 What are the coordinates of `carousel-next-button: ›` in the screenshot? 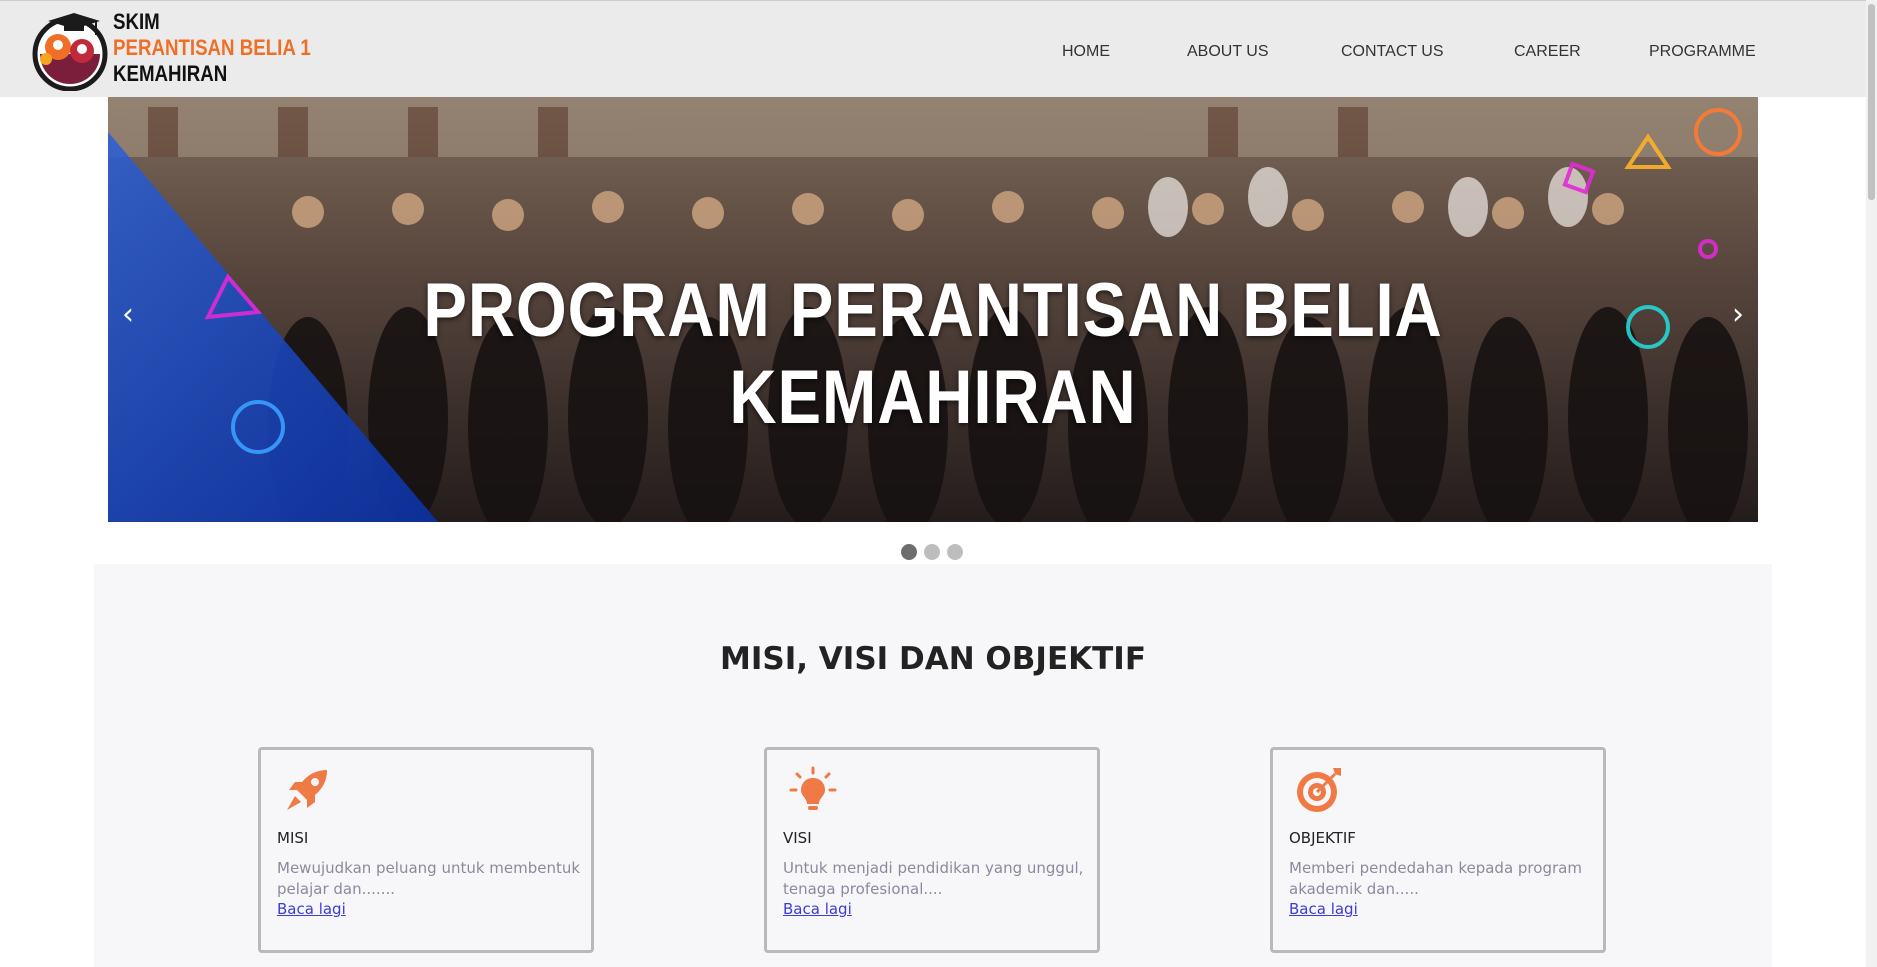 It's located at (1738, 314).